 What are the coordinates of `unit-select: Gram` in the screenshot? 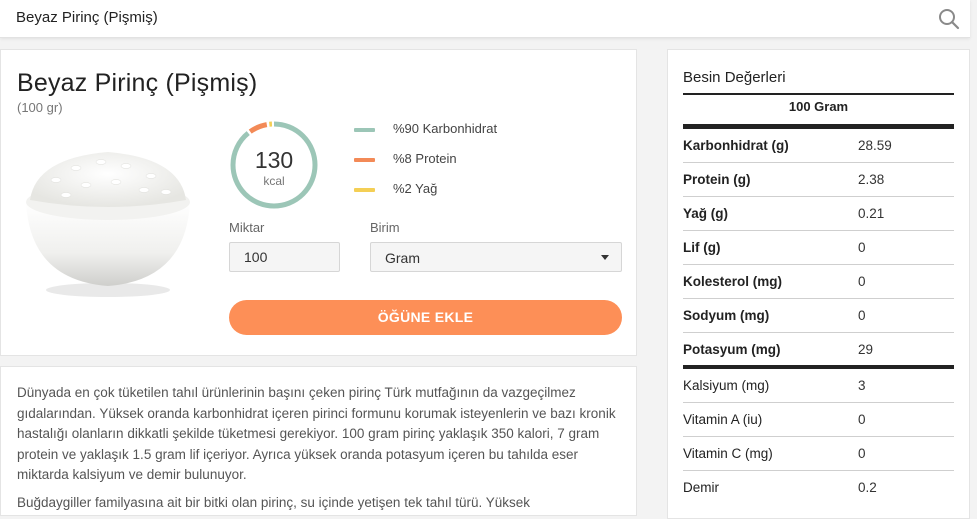 It's located at (496, 257).